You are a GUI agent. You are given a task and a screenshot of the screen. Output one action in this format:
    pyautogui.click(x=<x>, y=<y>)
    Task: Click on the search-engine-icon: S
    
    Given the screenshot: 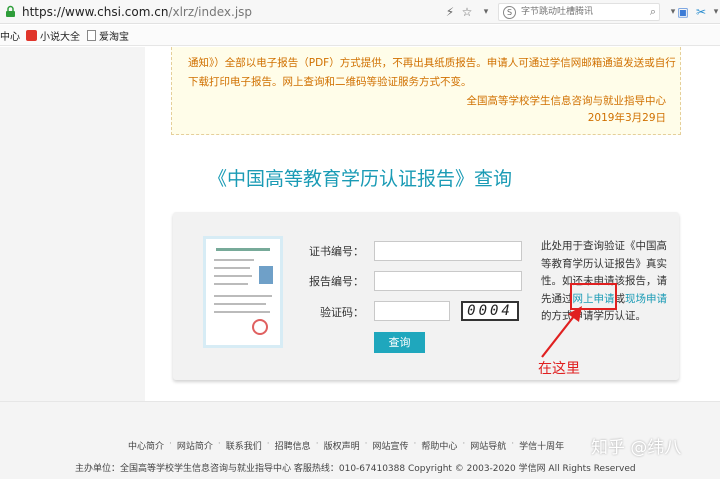 What is the action you would take?
    pyautogui.click(x=509, y=12)
    